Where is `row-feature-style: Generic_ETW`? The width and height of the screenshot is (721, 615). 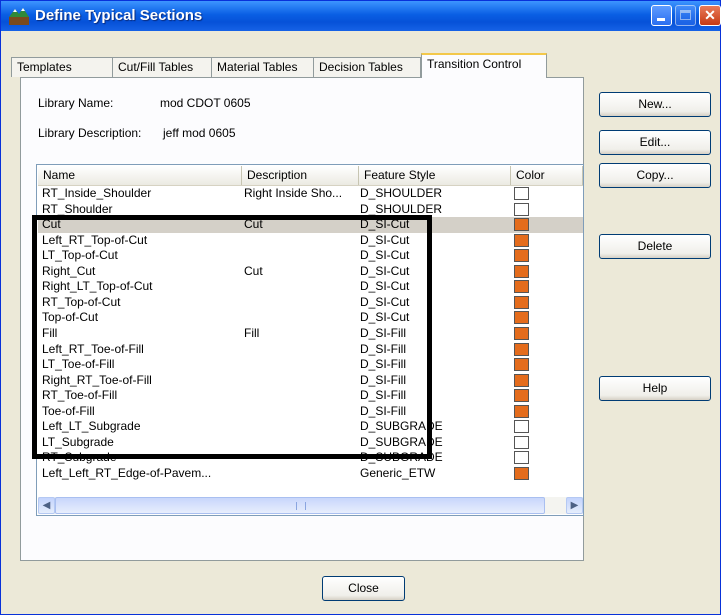 row-feature-style: Generic_ETW is located at coordinates (398, 472).